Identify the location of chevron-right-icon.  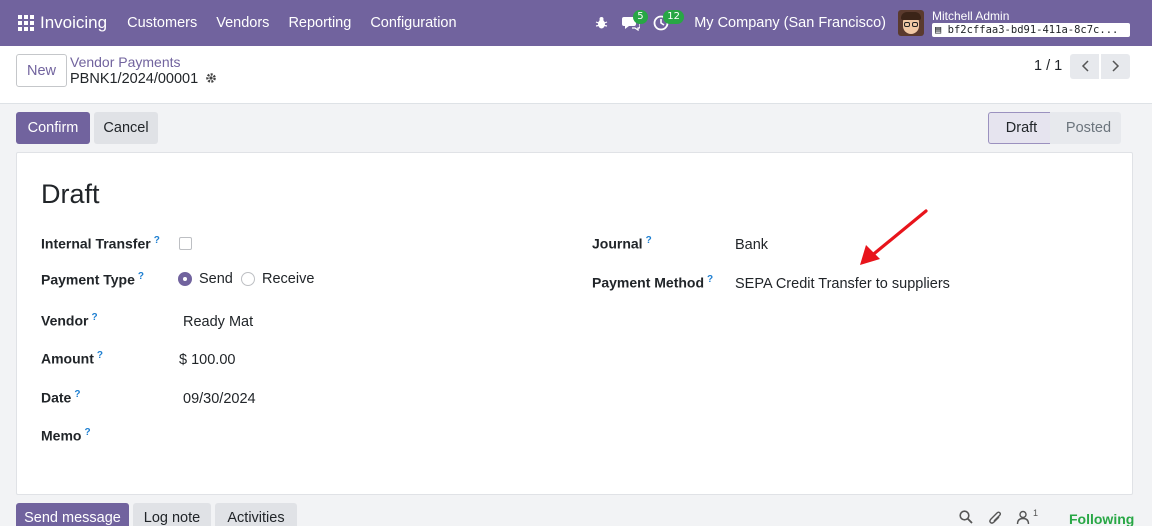
(1115, 67).